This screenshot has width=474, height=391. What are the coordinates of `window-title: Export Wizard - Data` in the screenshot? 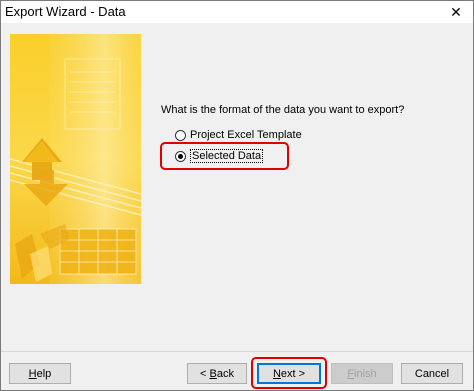 It's located at (65, 11).